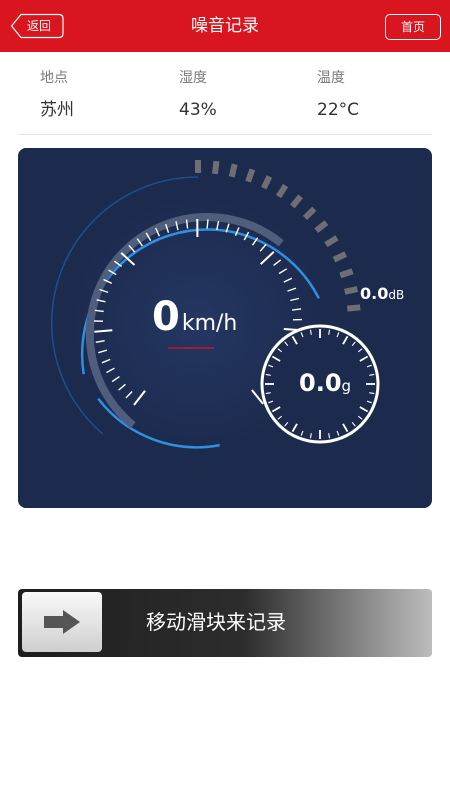 The image size is (450, 800). What do you see at coordinates (57, 110) in the screenshot?
I see `location-value: 苏州` at bounding box center [57, 110].